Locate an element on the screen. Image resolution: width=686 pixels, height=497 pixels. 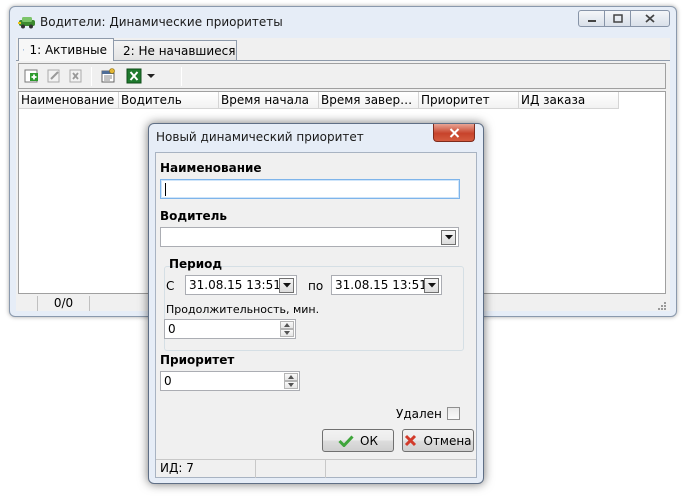
column-header-order-id: ИД заказа is located at coordinates (569, 100).